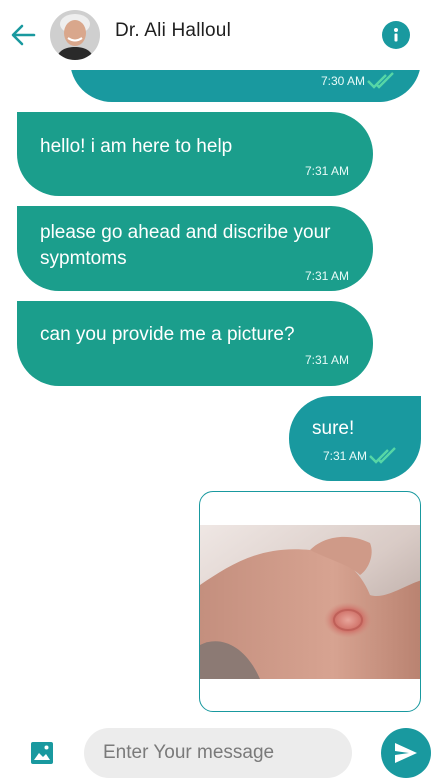  I want to click on info-button, so click(396, 35).